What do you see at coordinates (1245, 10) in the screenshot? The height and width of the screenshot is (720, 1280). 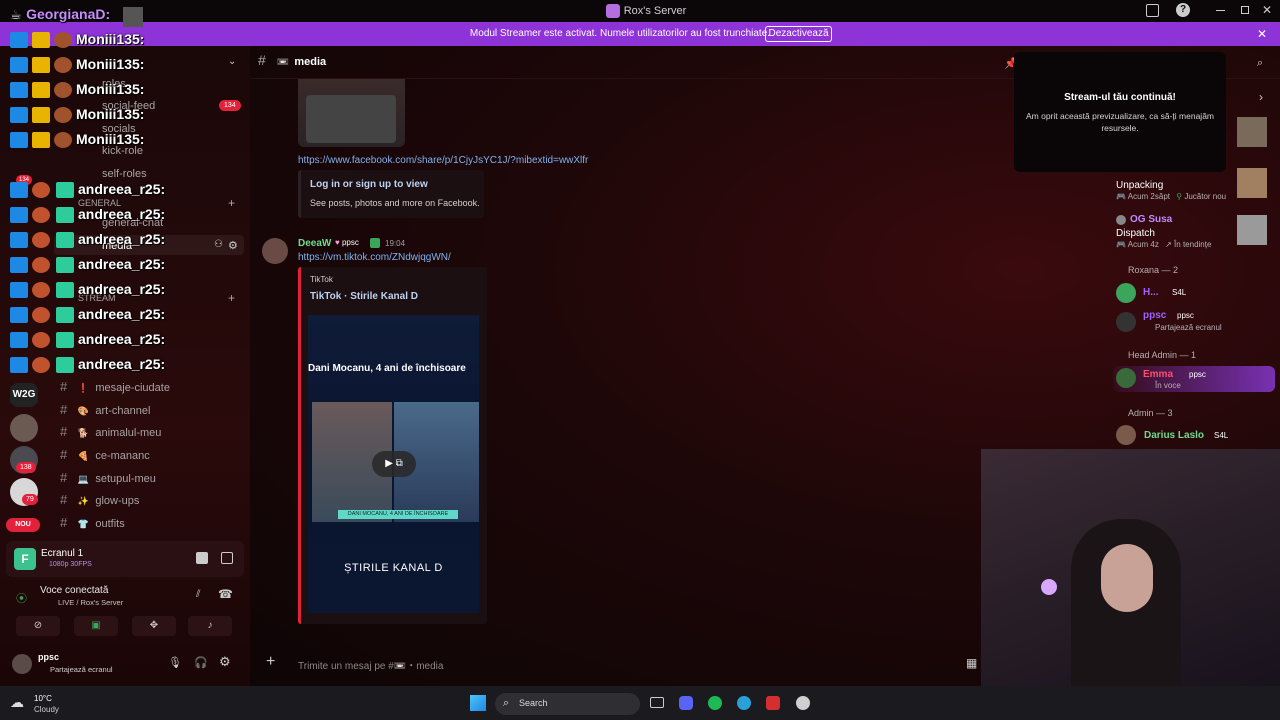 I see `maximize-icon` at bounding box center [1245, 10].